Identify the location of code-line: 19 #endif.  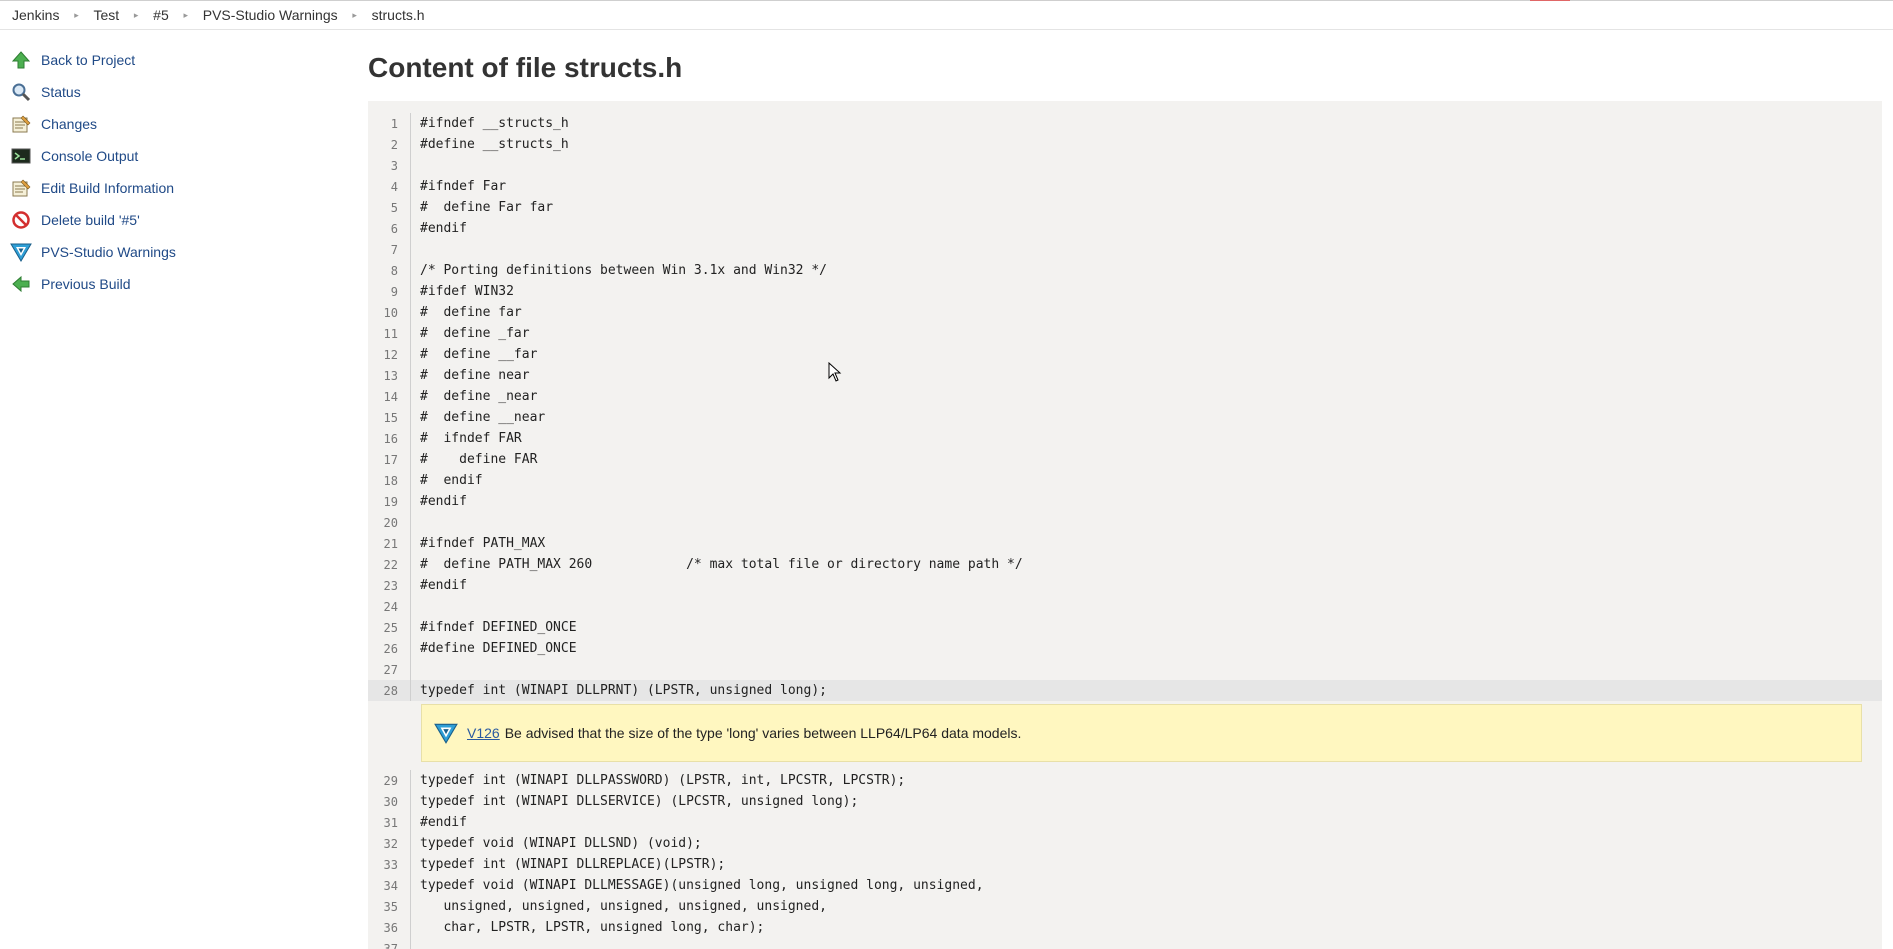
(1125, 501).